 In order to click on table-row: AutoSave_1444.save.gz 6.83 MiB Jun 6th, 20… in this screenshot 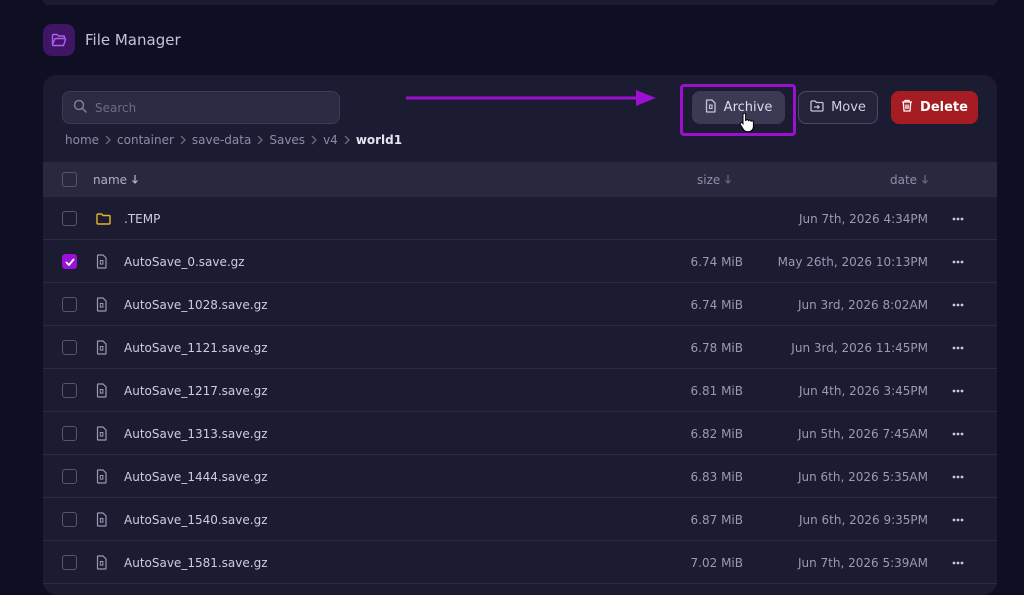, I will do `click(520, 476)`.